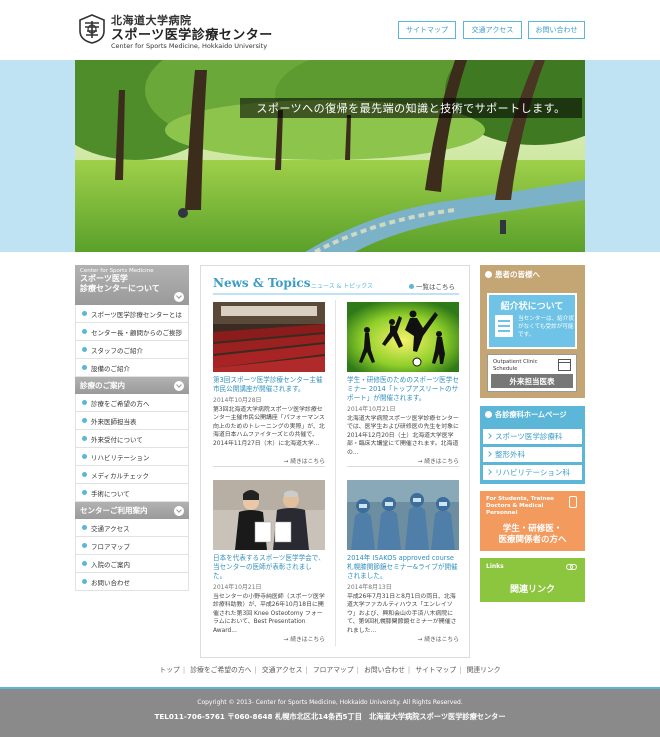  I want to click on students-jp-label1: 学生・研修医・, so click(532, 529).